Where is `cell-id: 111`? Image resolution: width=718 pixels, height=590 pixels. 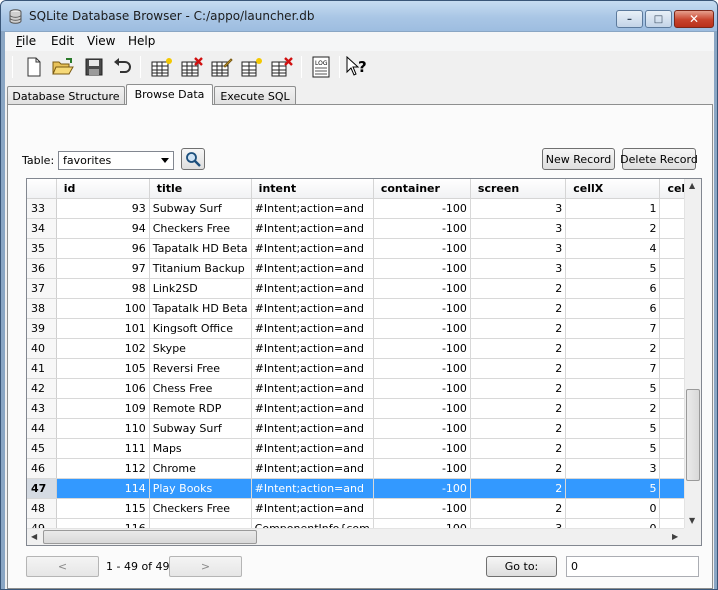 cell-id: 111 is located at coordinates (103, 448).